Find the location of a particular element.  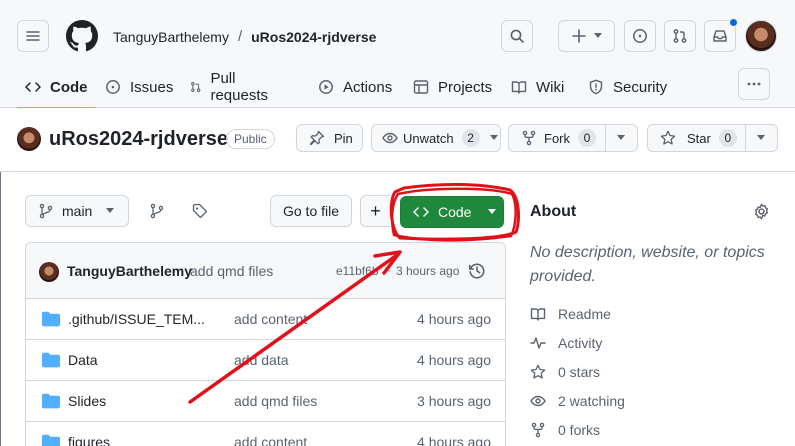

about-readme-link: Readme is located at coordinates (570, 314).